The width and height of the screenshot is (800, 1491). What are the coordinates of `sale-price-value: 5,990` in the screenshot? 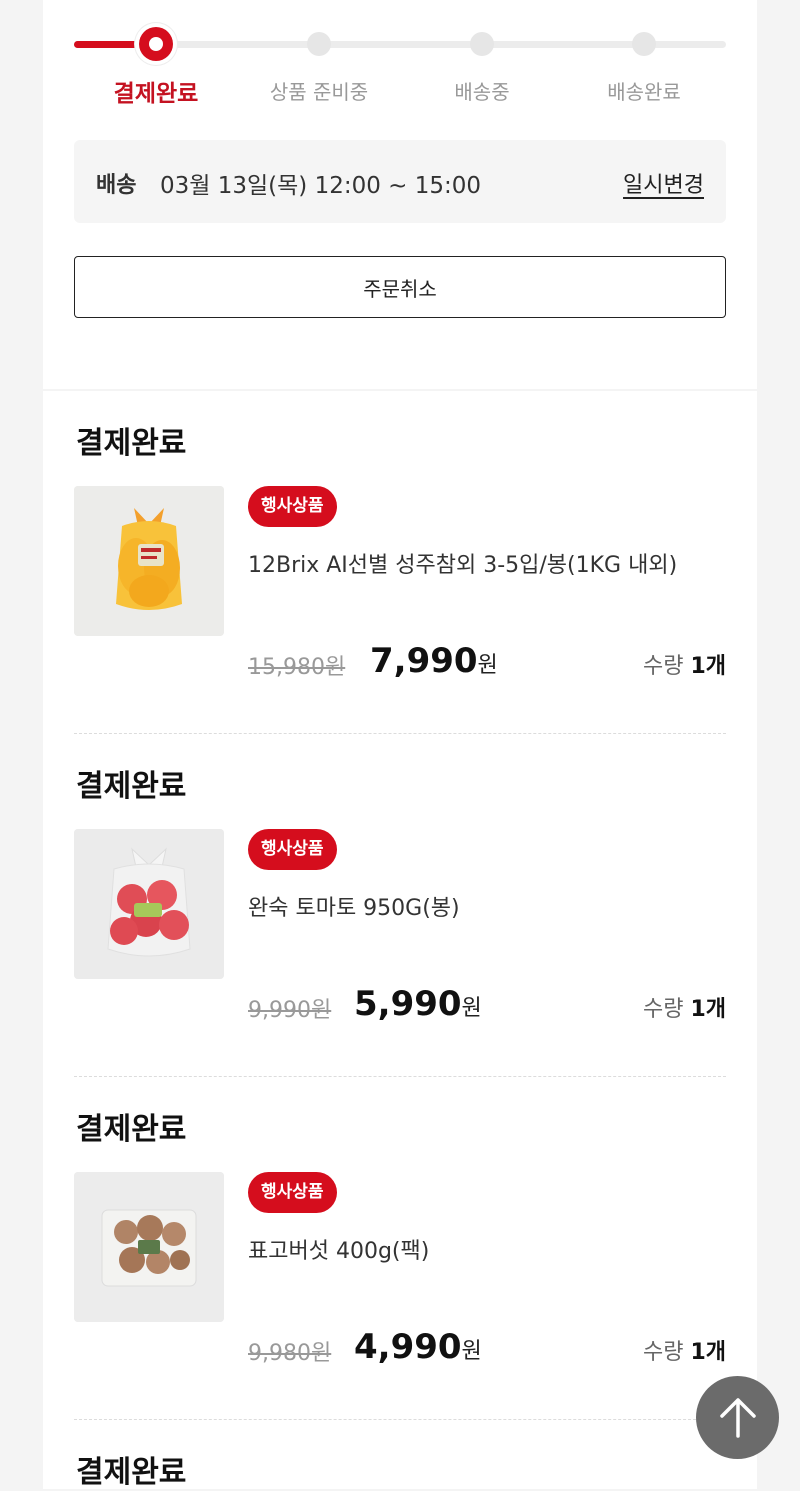 It's located at (408, 1004).